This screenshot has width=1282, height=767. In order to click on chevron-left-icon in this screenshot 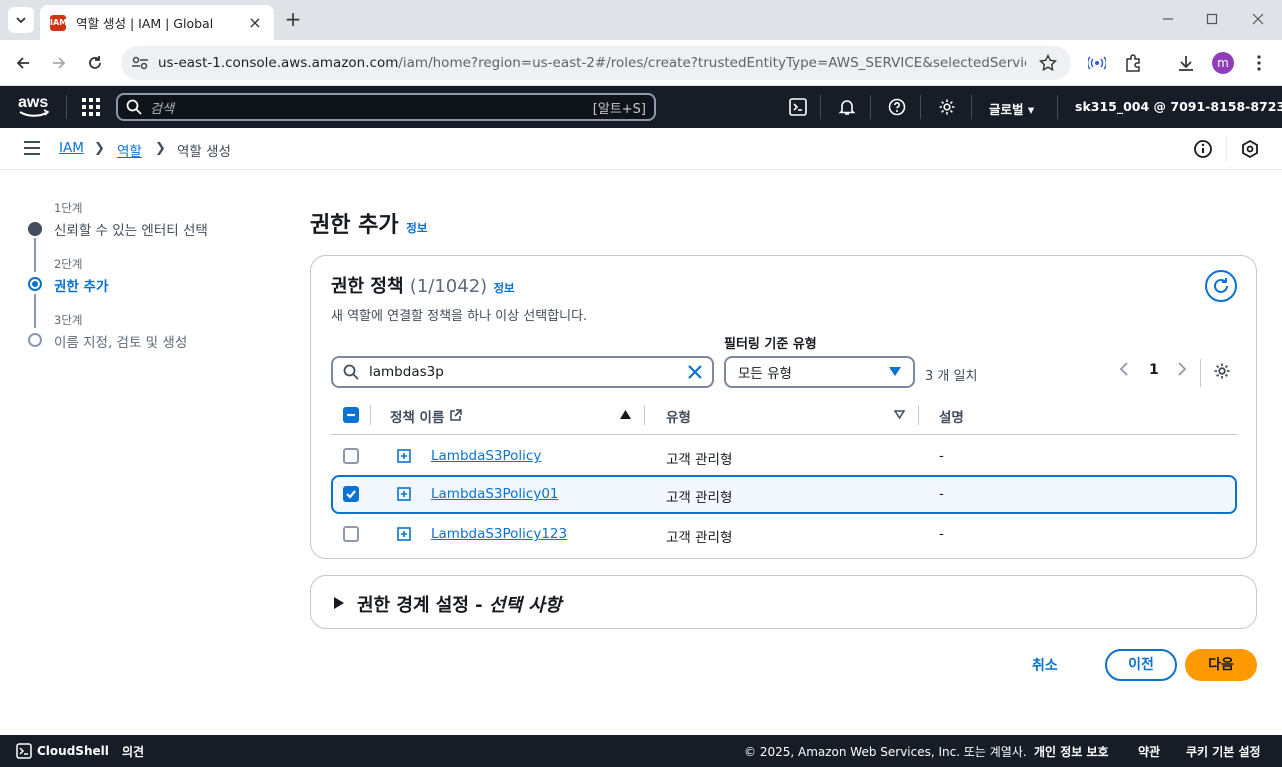, I will do `click(1123, 369)`.